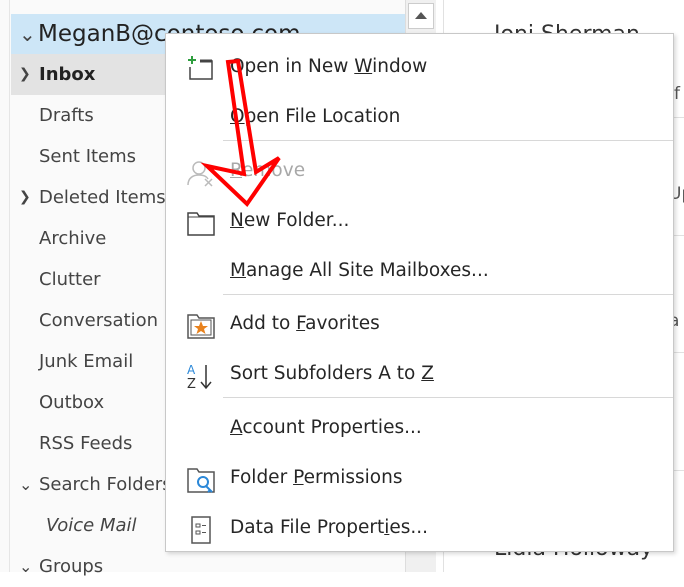 This screenshot has width=684, height=587. What do you see at coordinates (191, 370) in the screenshot?
I see `svg-text: A` at bounding box center [191, 370].